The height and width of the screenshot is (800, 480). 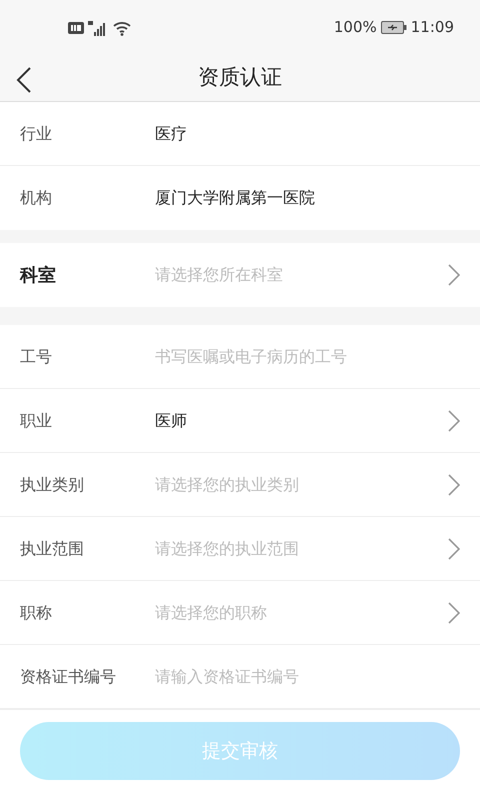 I want to click on field-label: 职称, so click(x=36, y=613).